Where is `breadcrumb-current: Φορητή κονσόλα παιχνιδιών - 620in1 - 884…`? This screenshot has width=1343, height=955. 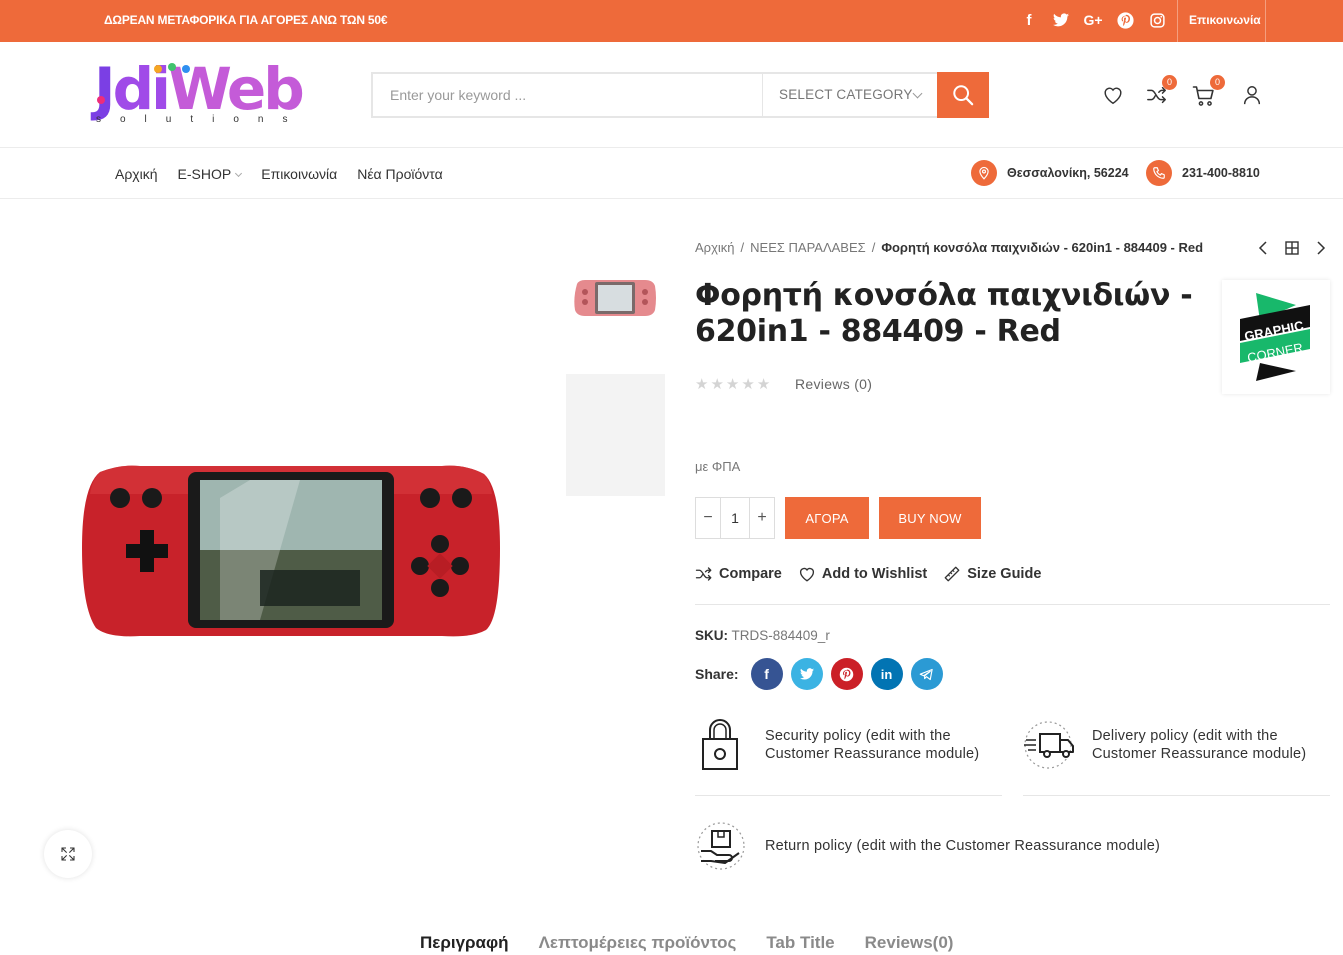 breadcrumb-current: Φορητή κονσόλα παιχνιδιών - 620in1 - 884… is located at coordinates (1042, 247).